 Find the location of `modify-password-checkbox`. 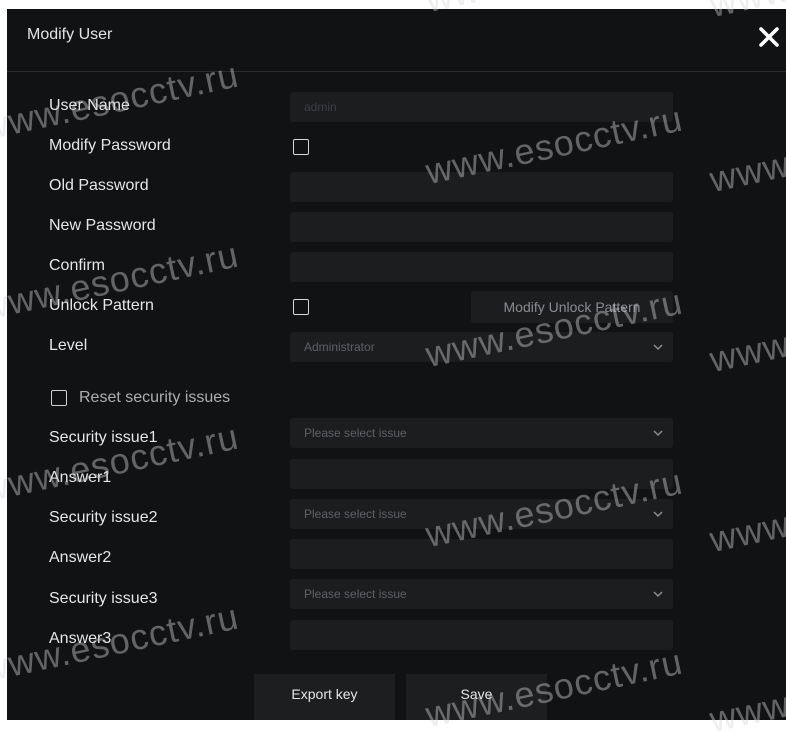

modify-password-checkbox is located at coordinates (301, 147).